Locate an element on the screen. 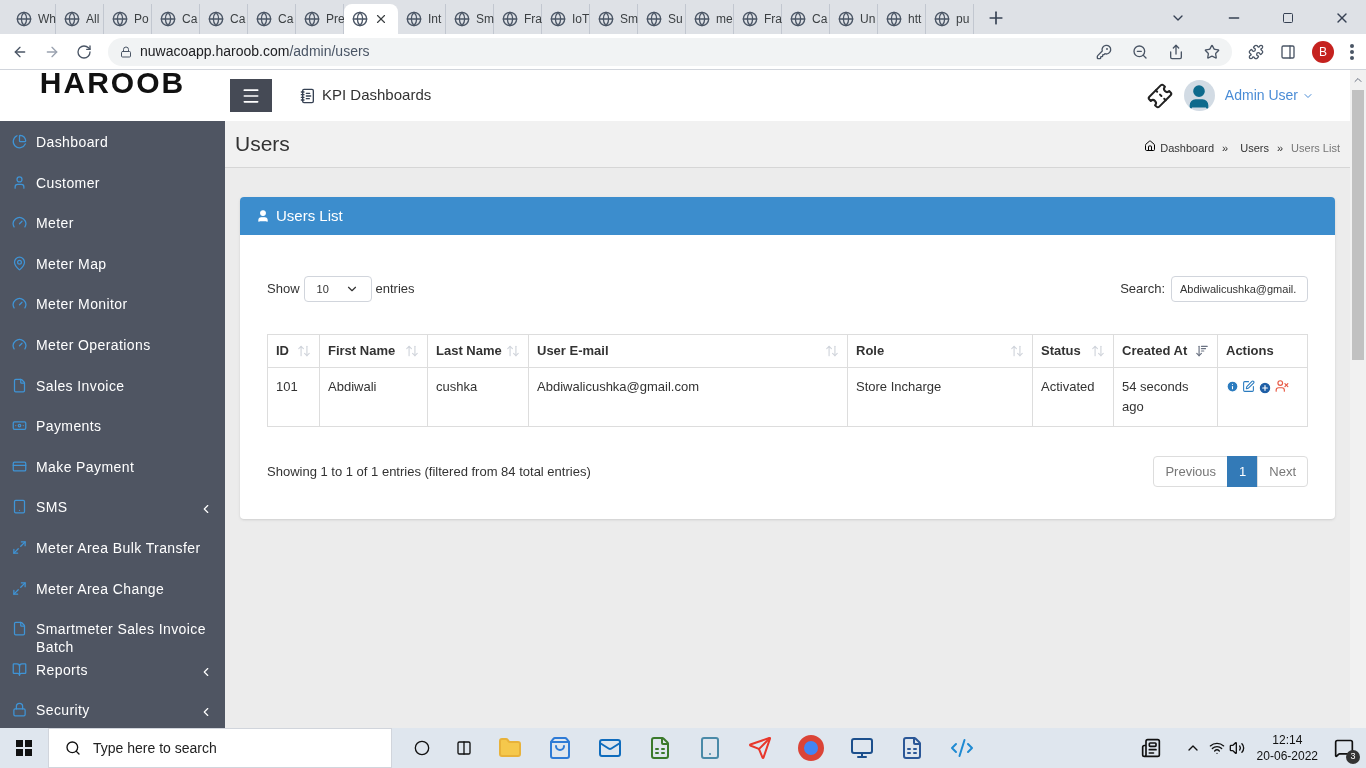 This screenshot has height=768, width=1366. store-icon is located at coordinates (560, 748).